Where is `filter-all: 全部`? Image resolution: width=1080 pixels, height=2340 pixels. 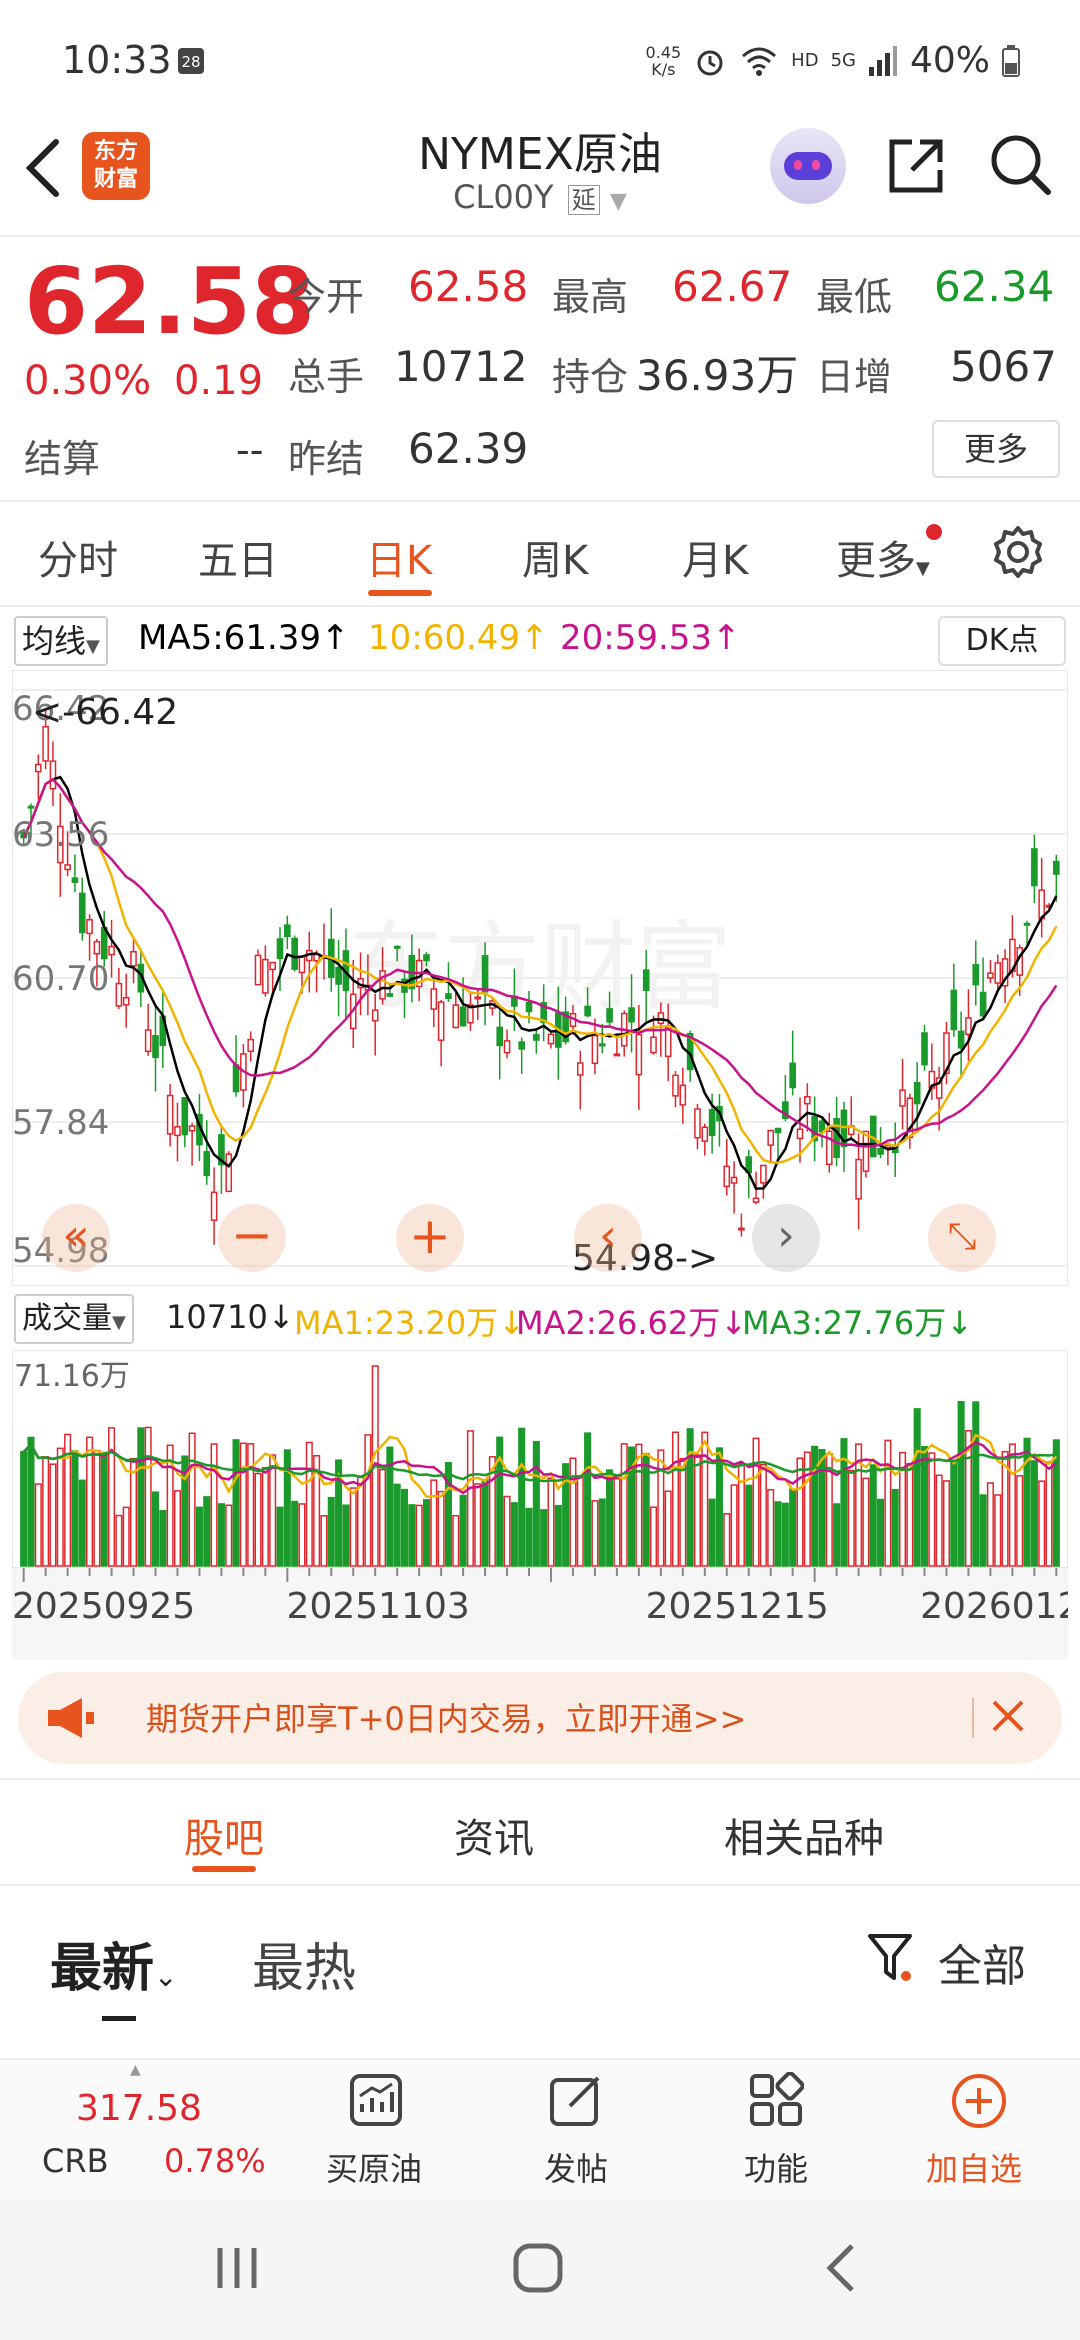
filter-all: 全部 is located at coordinates (982, 1962).